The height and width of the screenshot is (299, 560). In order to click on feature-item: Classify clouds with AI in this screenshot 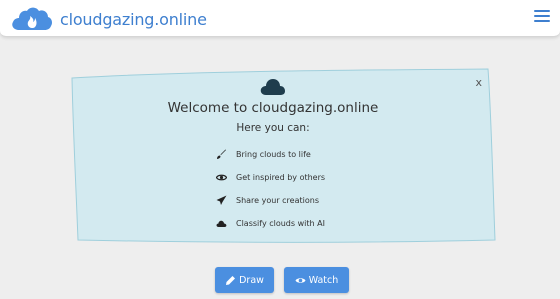, I will do `click(270, 223)`.